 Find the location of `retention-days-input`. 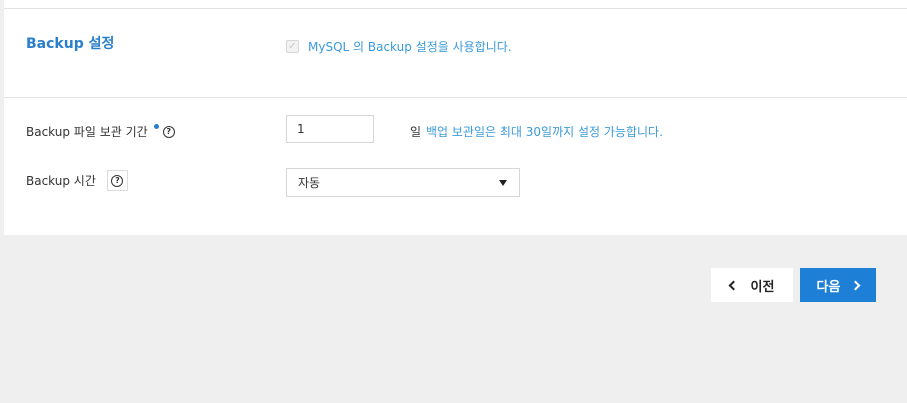

retention-days-input is located at coordinates (330, 129).